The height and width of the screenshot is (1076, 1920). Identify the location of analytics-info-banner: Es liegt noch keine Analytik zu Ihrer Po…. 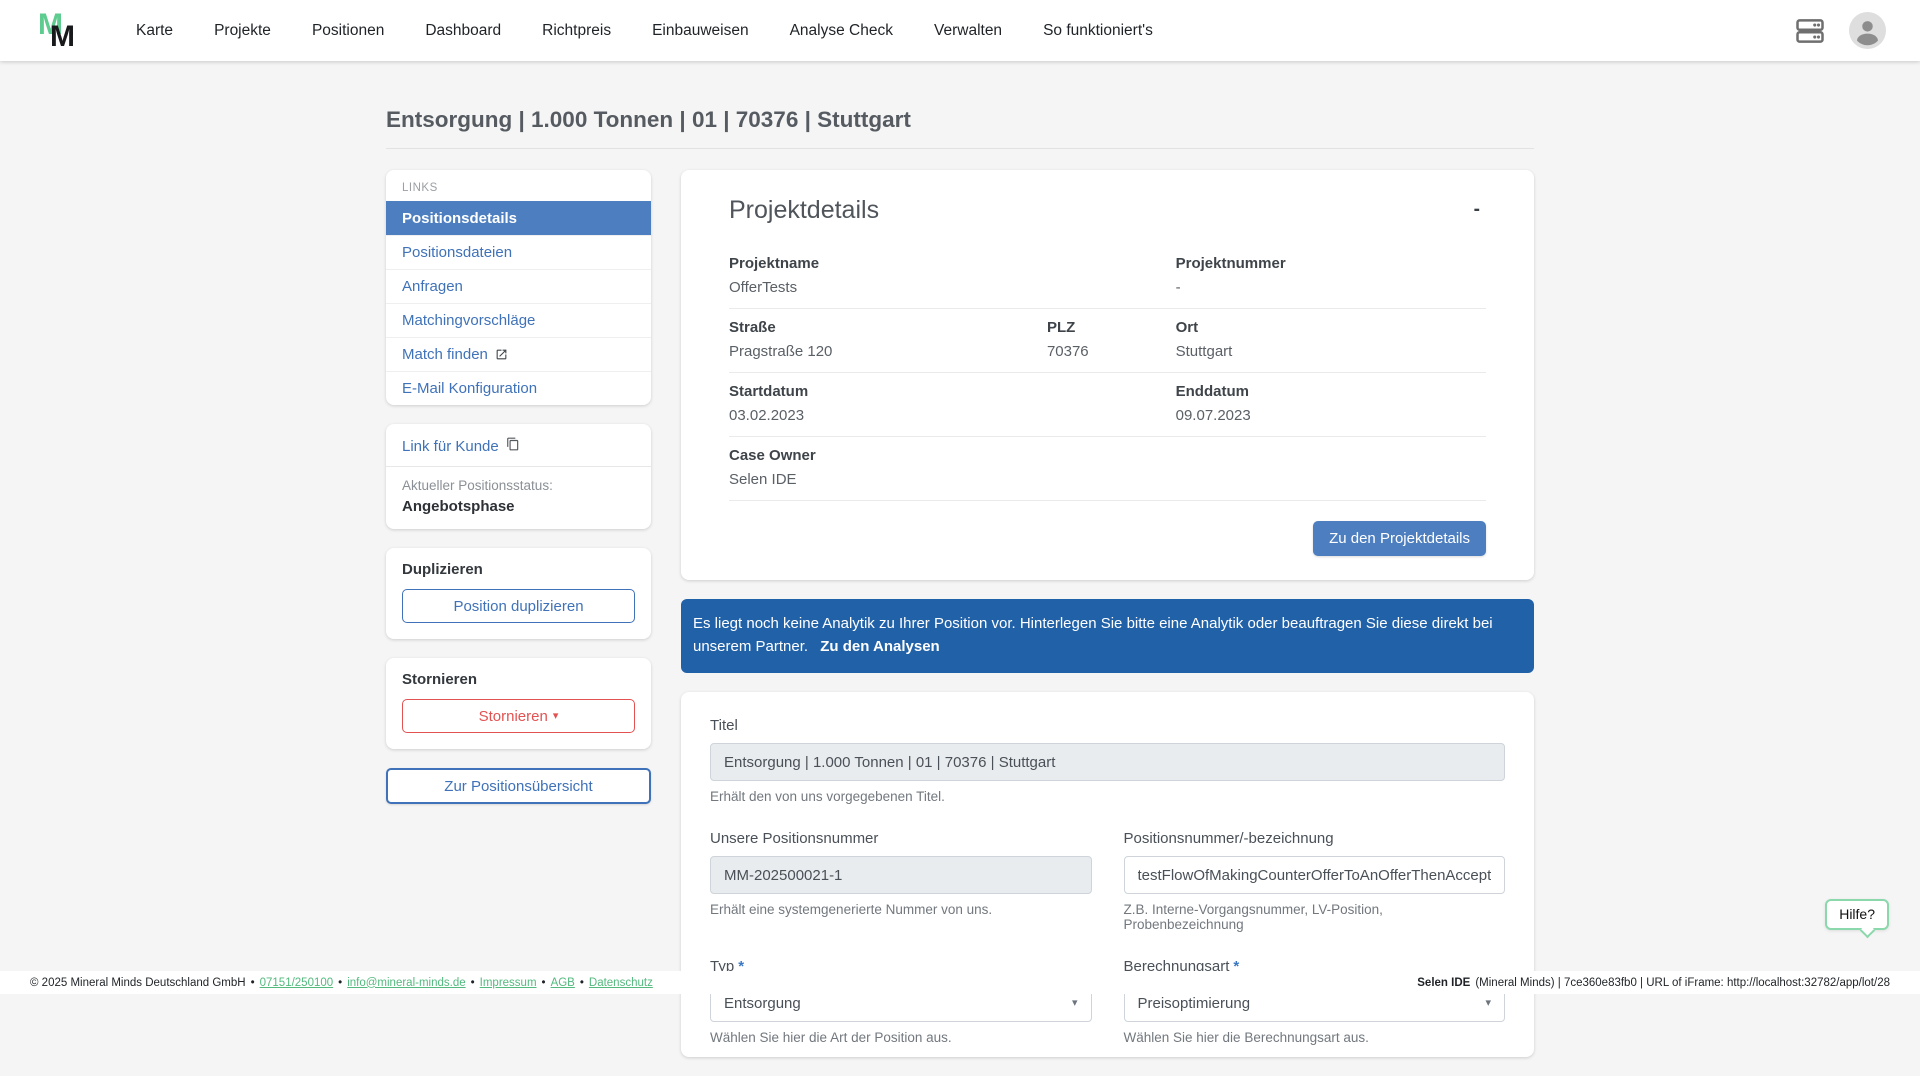
(1107, 636).